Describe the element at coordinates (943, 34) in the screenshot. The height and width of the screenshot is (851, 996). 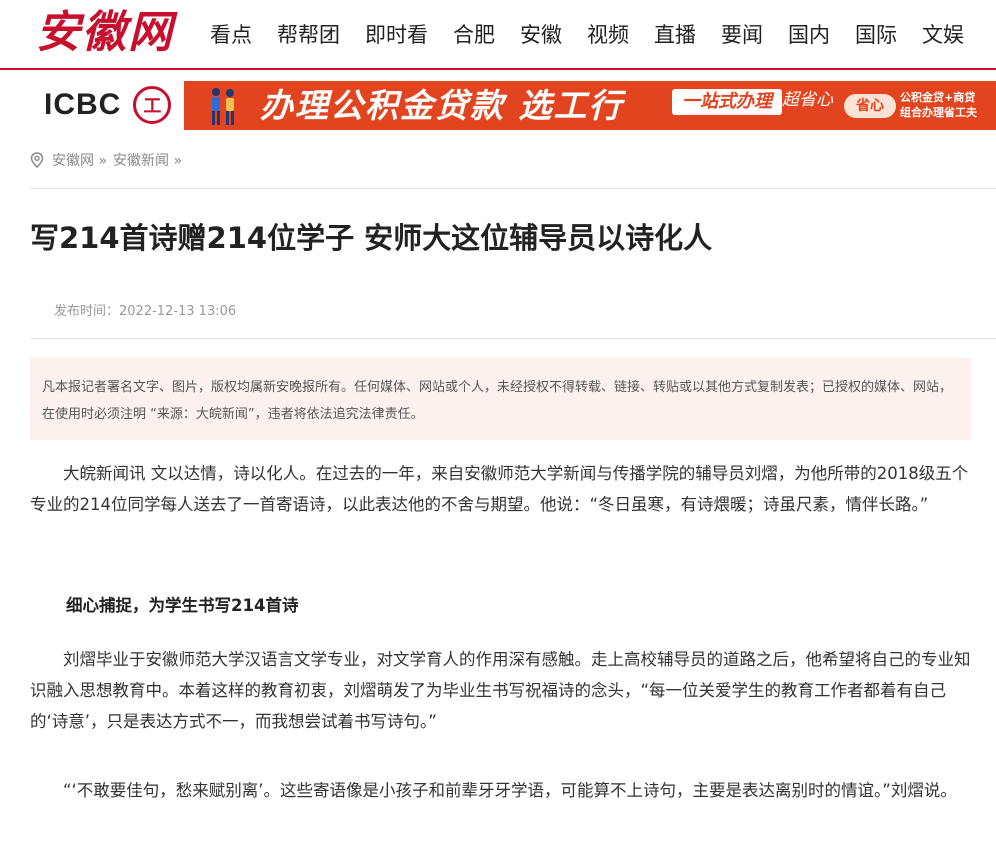
I see `nav-item-entertainment: 文娱` at that location.